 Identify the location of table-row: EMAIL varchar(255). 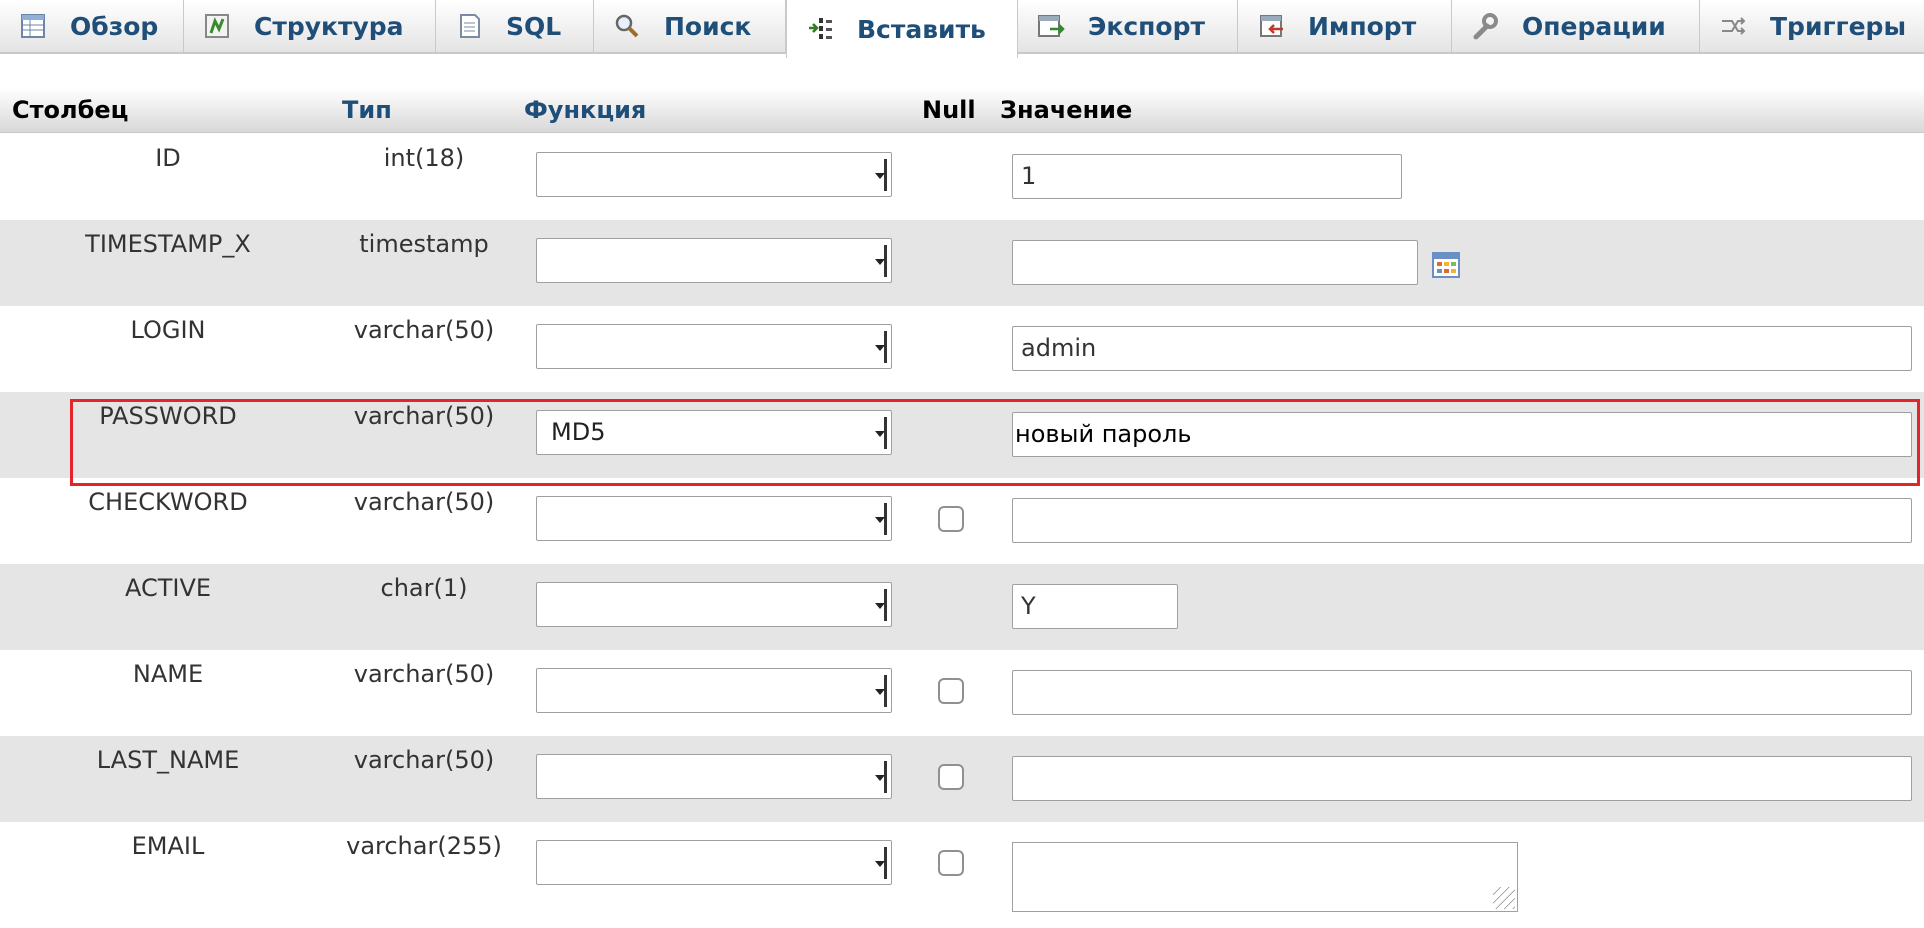
(962, 875).